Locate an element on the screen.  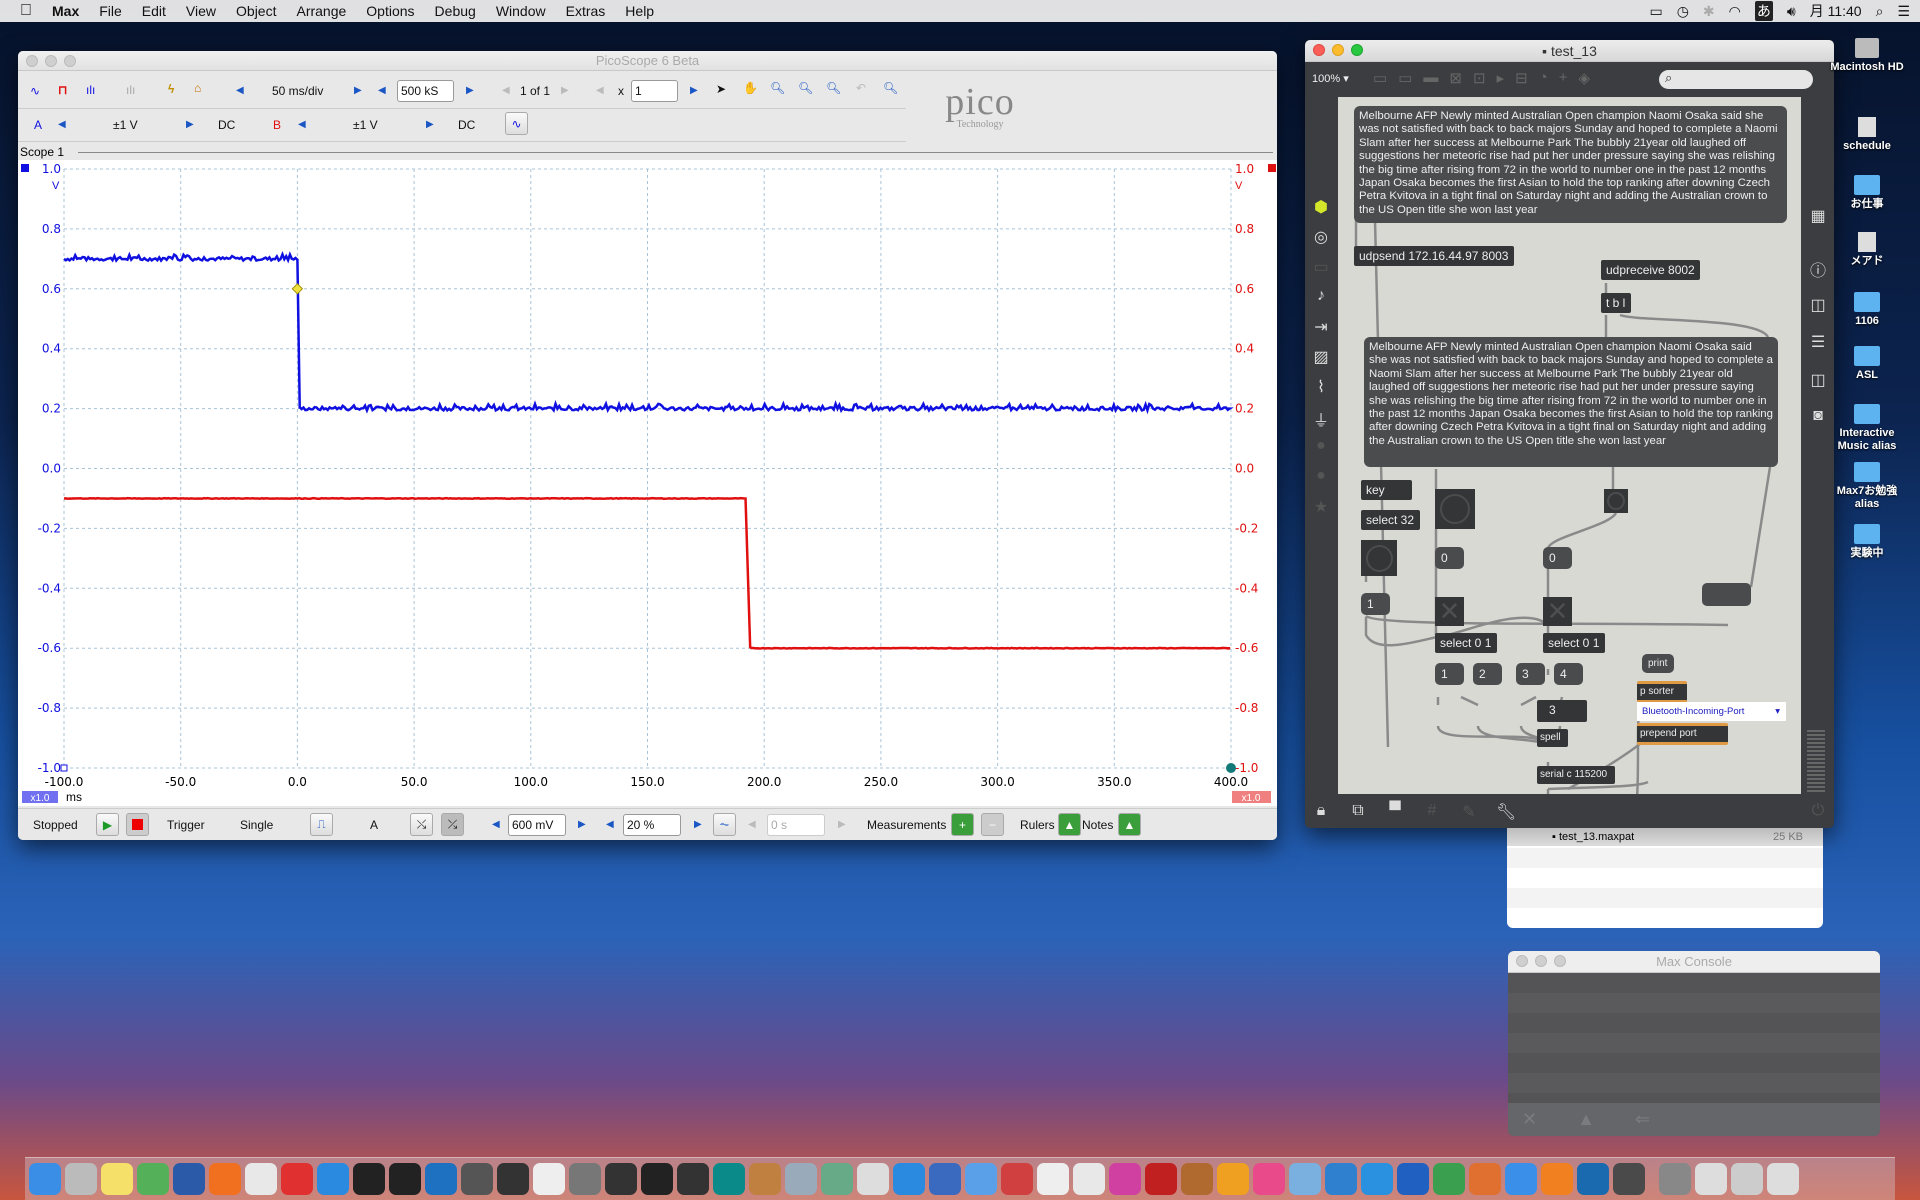
info-icon: ⓘ is located at coordinates (1818, 269).